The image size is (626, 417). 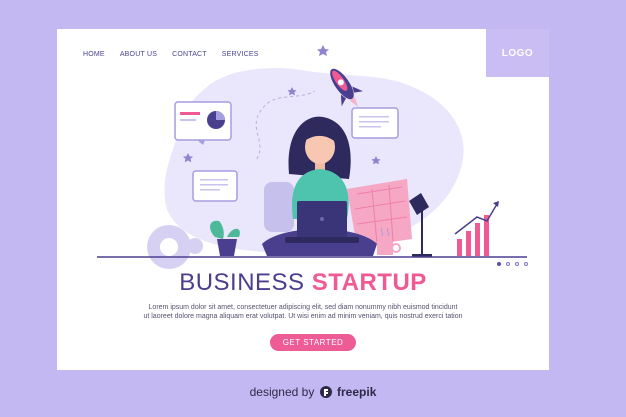 What do you see at coordinates (242, 282) in the screenshot?
I see `title-part-1: BUSINESS` at bounding box center [242, 282].